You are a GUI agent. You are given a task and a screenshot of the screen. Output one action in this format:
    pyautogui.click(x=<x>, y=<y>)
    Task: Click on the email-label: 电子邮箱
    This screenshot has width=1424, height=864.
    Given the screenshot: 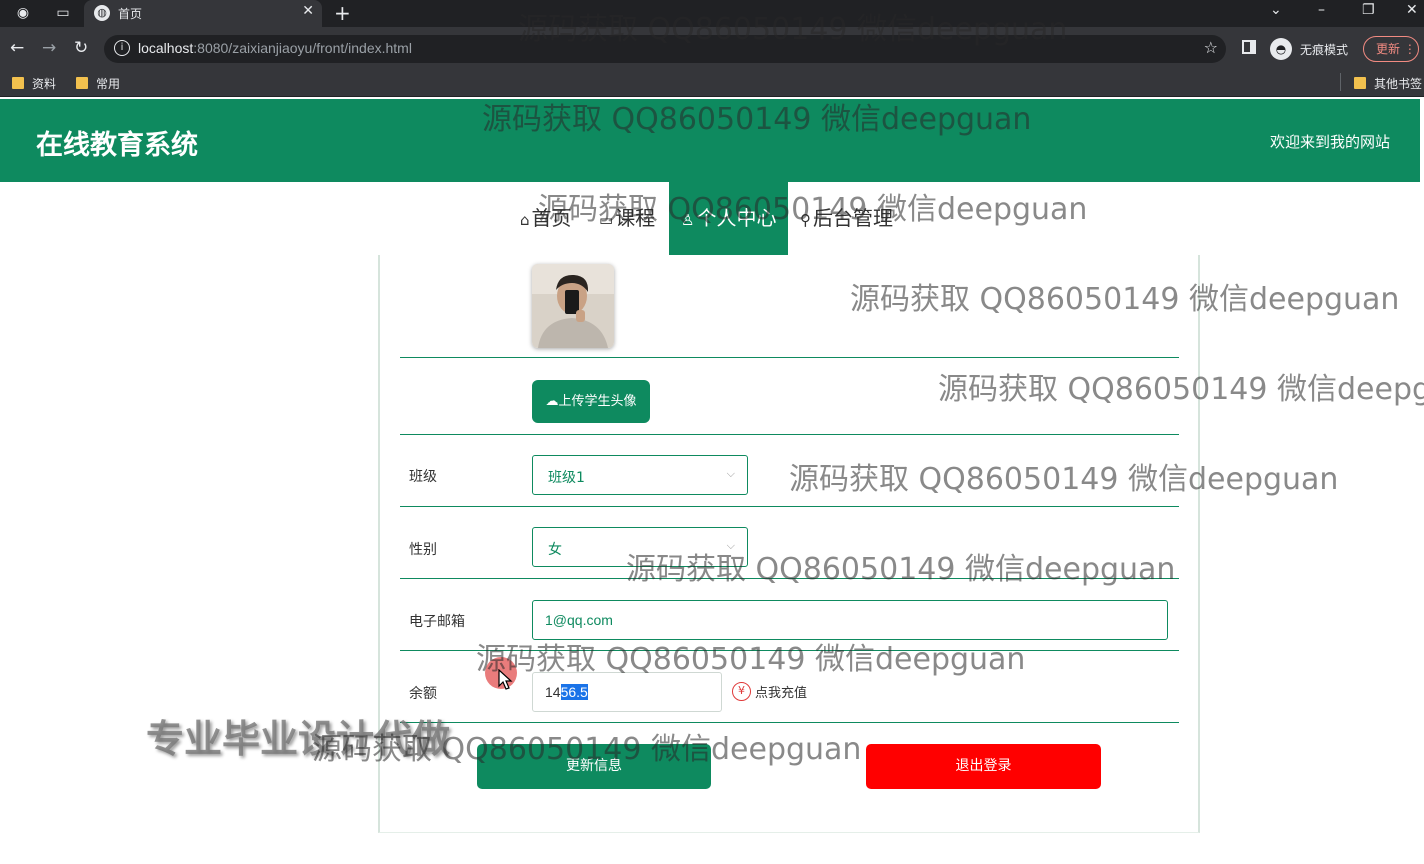 What is the action you would take?
    pyautogui.click(x=437, y=622)
    